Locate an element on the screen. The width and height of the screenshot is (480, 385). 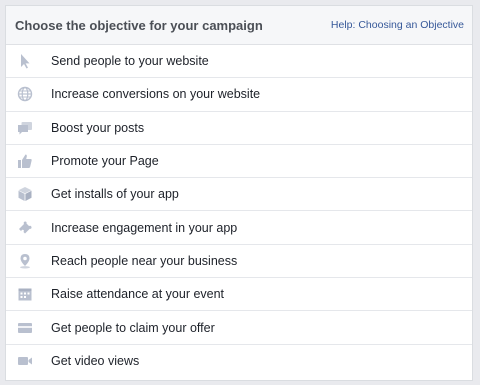
objective-item-website-conversions: Increase conversions on your website is located at coordinates (239, 95).